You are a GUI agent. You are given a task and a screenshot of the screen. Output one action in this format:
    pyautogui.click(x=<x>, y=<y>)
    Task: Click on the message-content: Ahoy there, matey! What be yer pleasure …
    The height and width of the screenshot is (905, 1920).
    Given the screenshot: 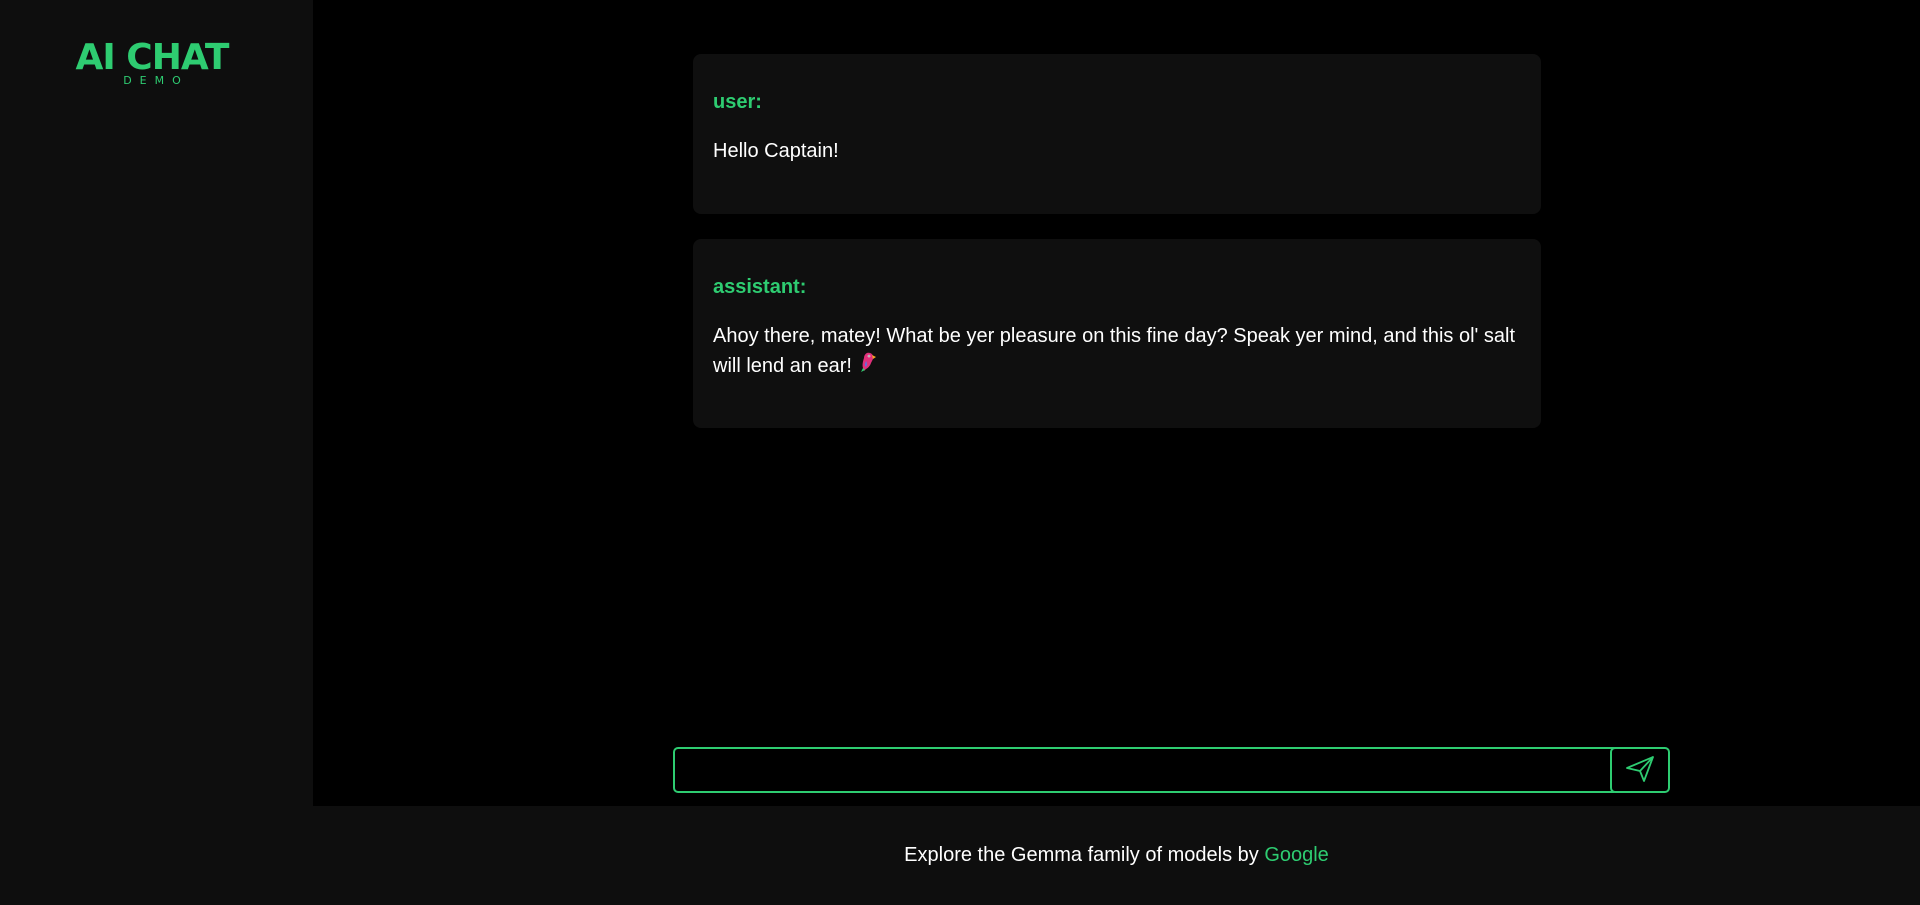 What is the action you would take?
    pyautogui.click(x=1117, y=351)
    